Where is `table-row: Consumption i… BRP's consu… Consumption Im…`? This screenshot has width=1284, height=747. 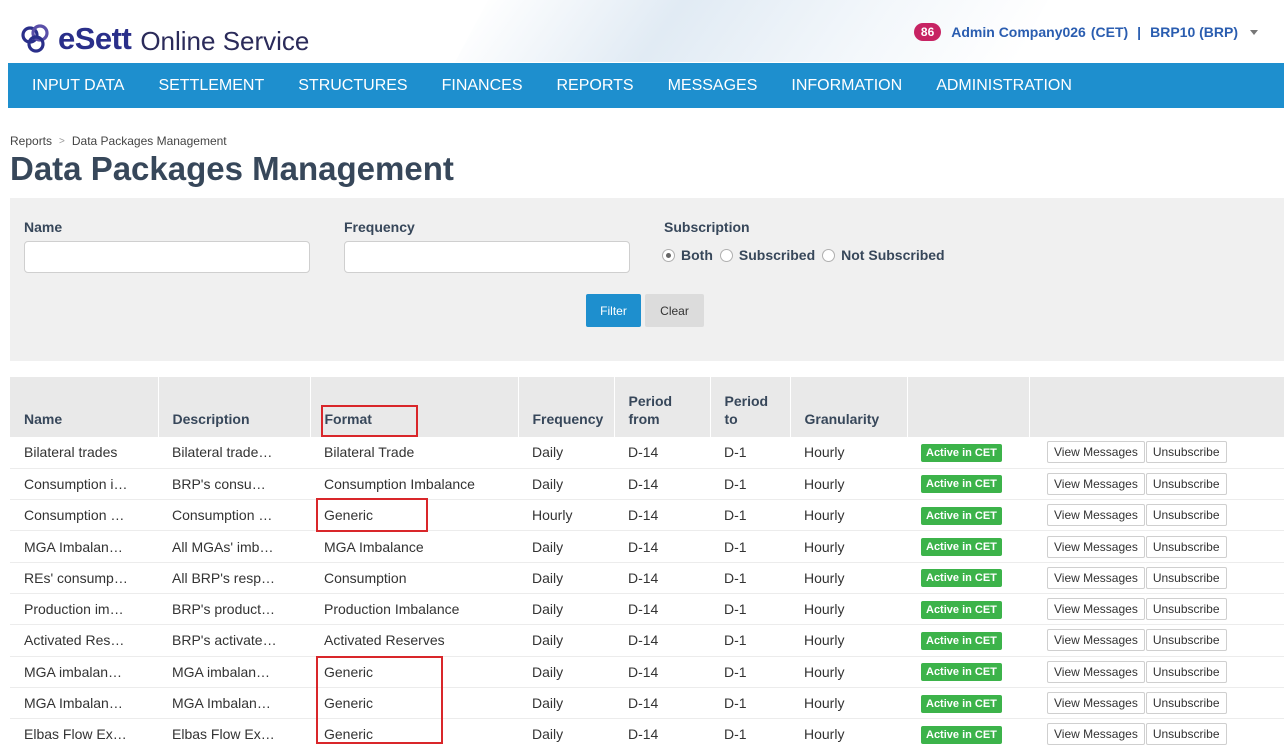
table-row: Consumption i… BRP's consu… Consumption Im… is located at coordinates (647, 484).